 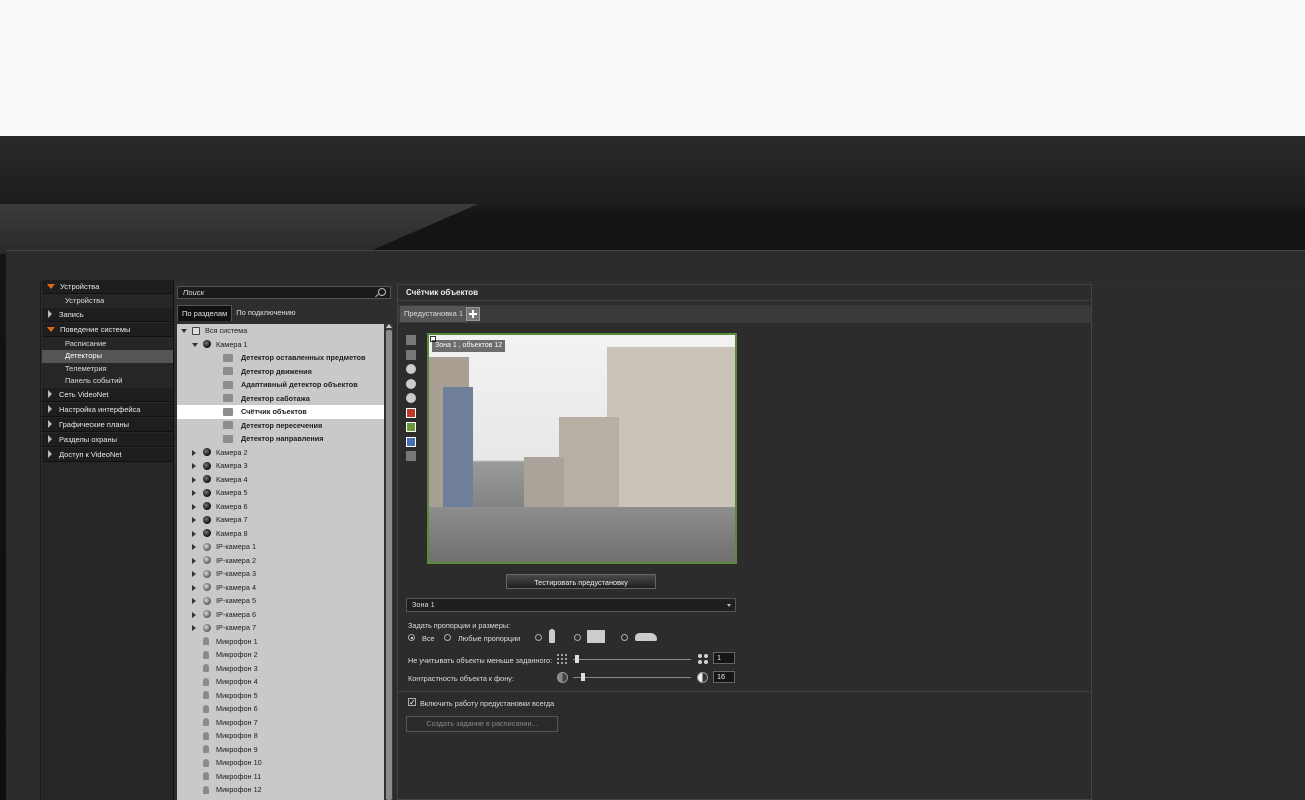 I want to click on tree-item: IP-камера 7, so click(x=280, y=628).